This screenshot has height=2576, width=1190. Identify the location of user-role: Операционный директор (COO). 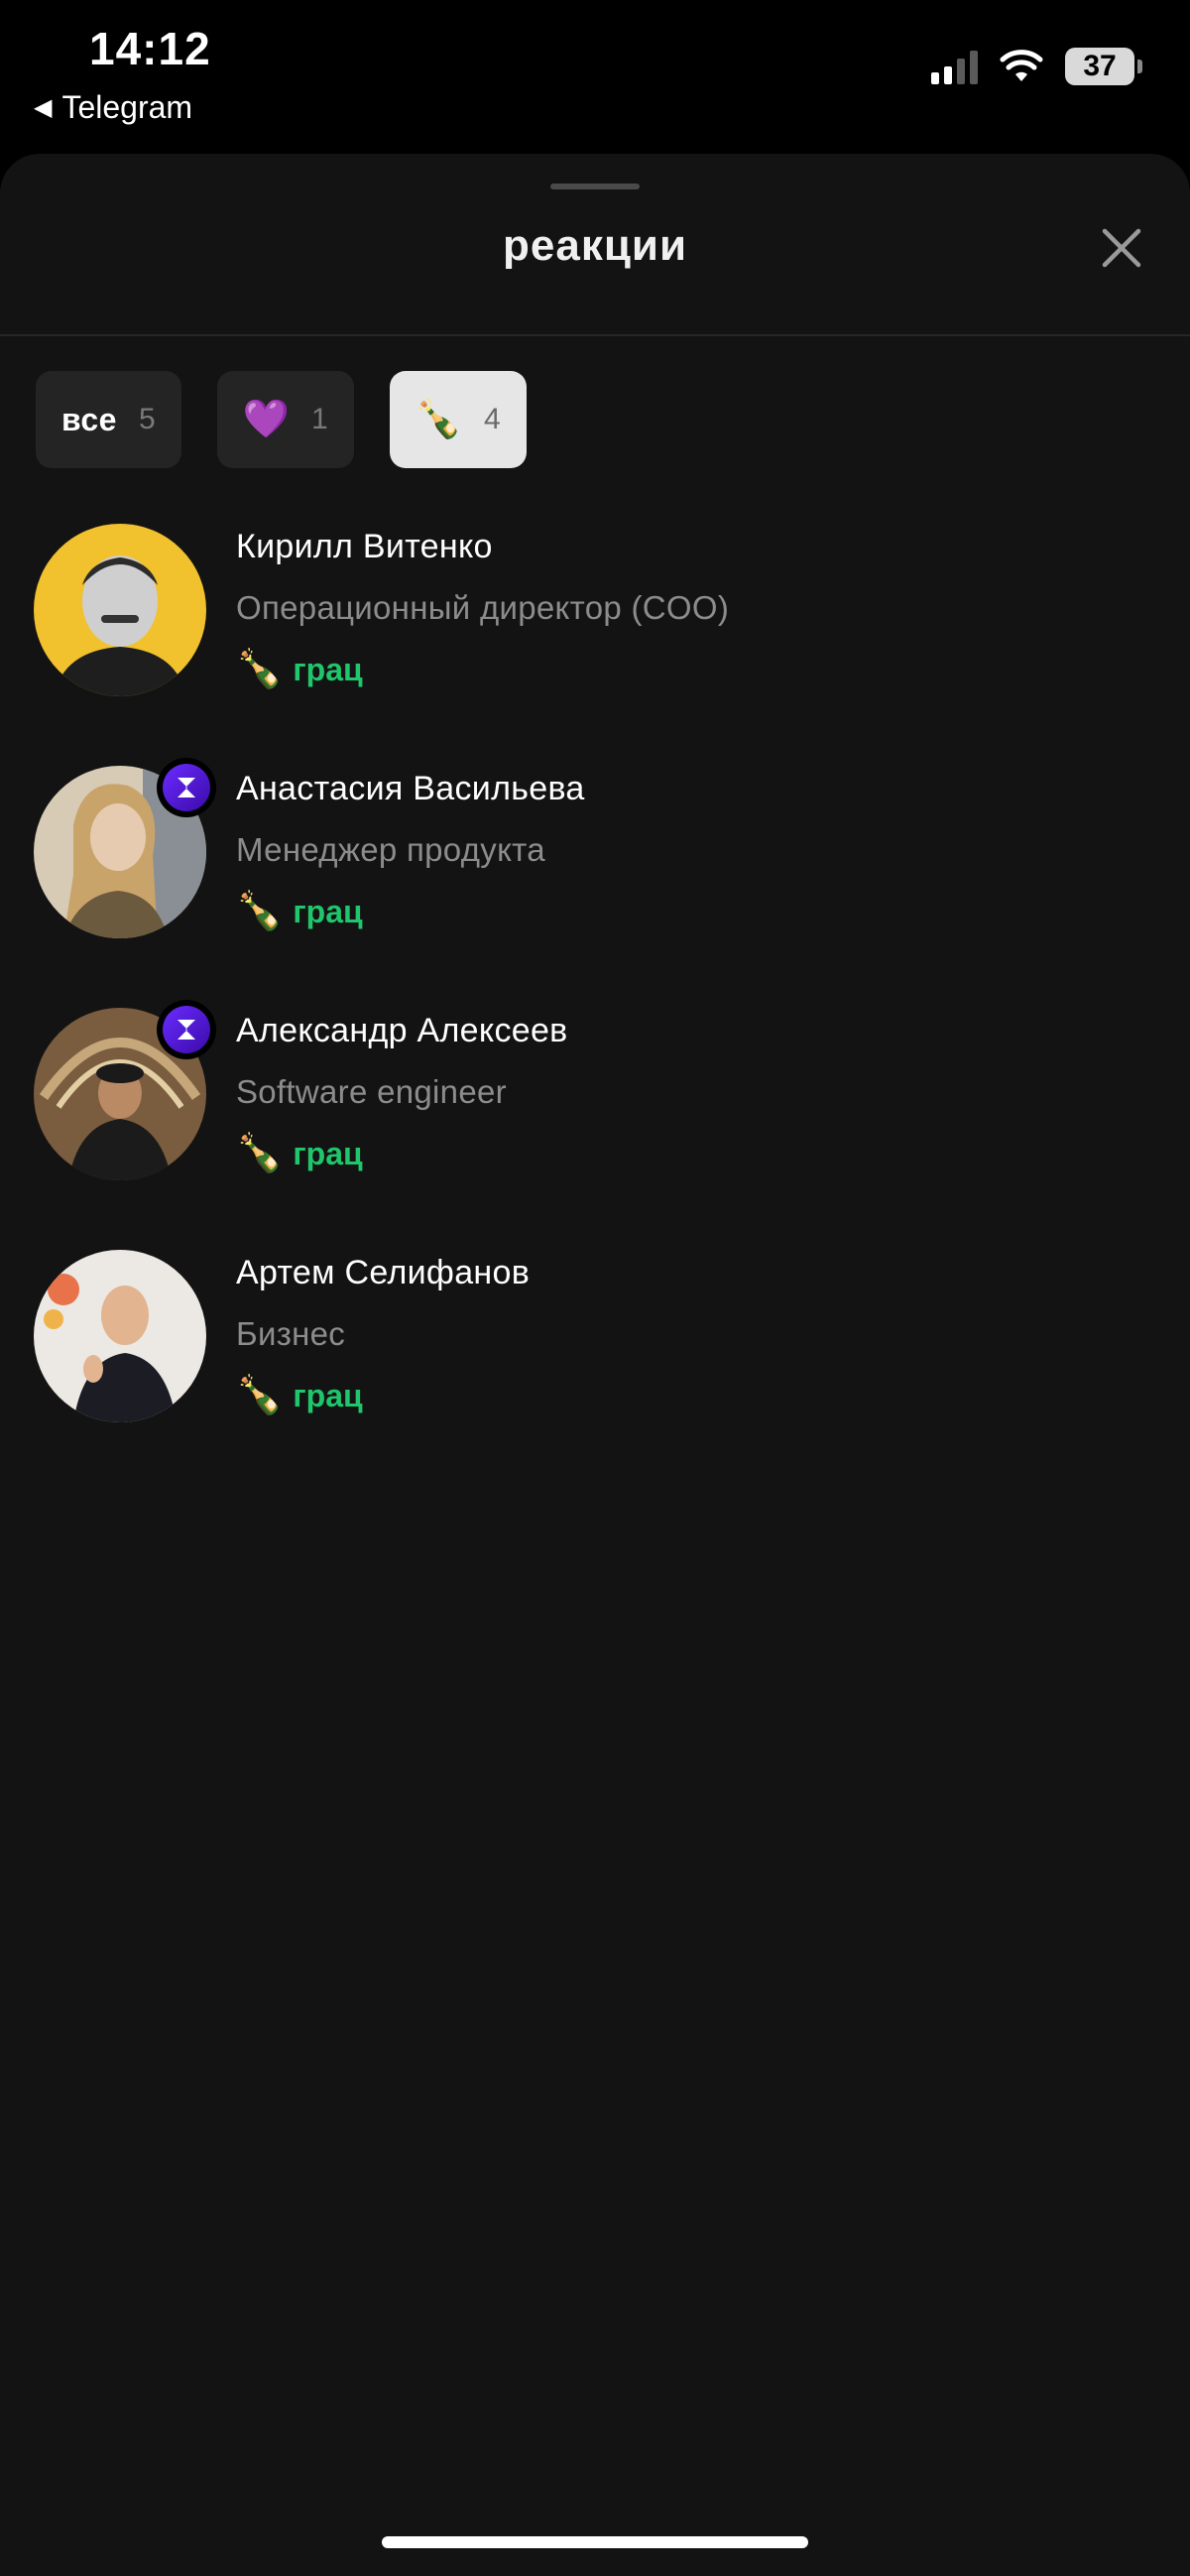
(483, 607).